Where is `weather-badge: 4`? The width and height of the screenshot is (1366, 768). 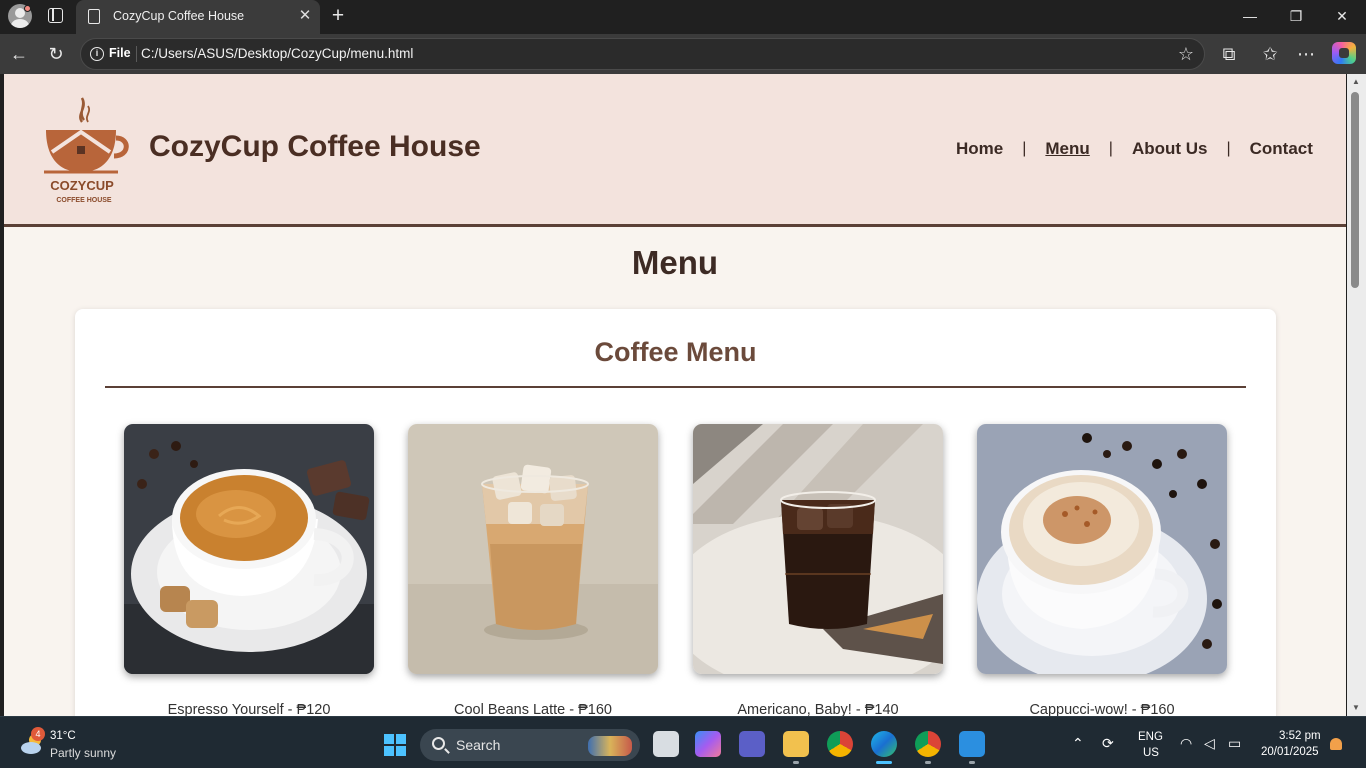
weather-badge: 4 is located at coordinates (38, 734).